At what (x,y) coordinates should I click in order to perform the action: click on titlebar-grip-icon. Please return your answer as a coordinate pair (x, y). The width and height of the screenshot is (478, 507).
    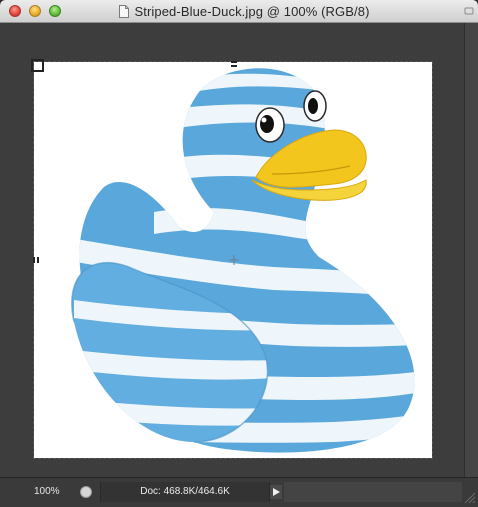
    Looking at the image, I should click on (469, 11).